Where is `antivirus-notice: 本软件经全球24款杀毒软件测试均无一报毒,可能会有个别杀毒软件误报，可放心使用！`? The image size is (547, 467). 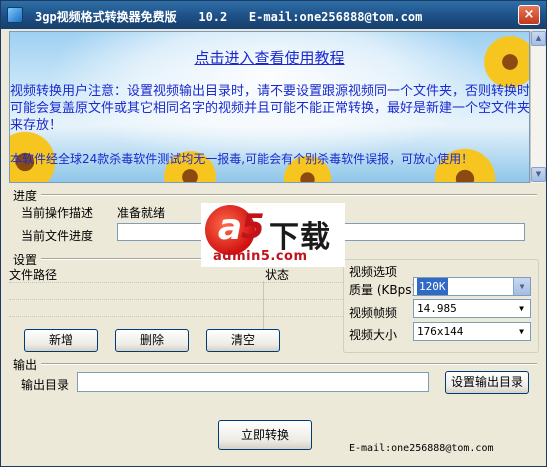 antivirus-notice: 本软件经全球24款杀毒软件测试均无一报毒,可能会有个别杀毒软件误报，可放心使用！ is located at coordinates (242, 159).